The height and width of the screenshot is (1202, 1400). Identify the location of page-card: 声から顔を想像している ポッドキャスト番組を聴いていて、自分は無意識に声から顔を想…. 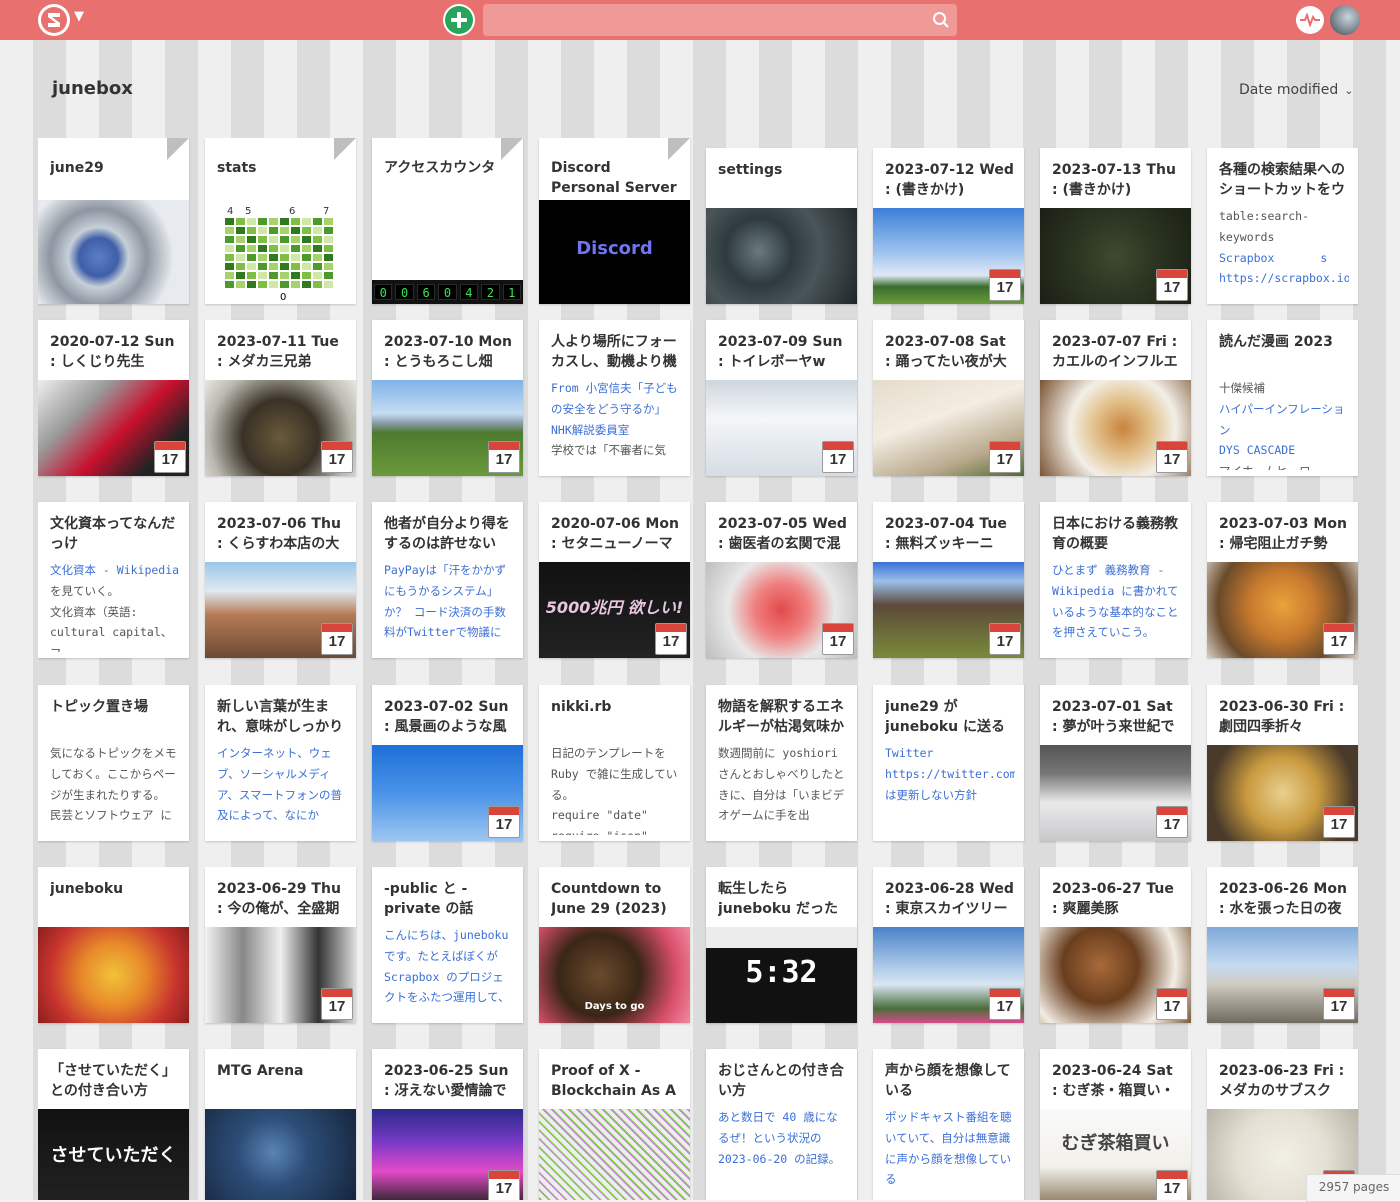
(948, 1124).